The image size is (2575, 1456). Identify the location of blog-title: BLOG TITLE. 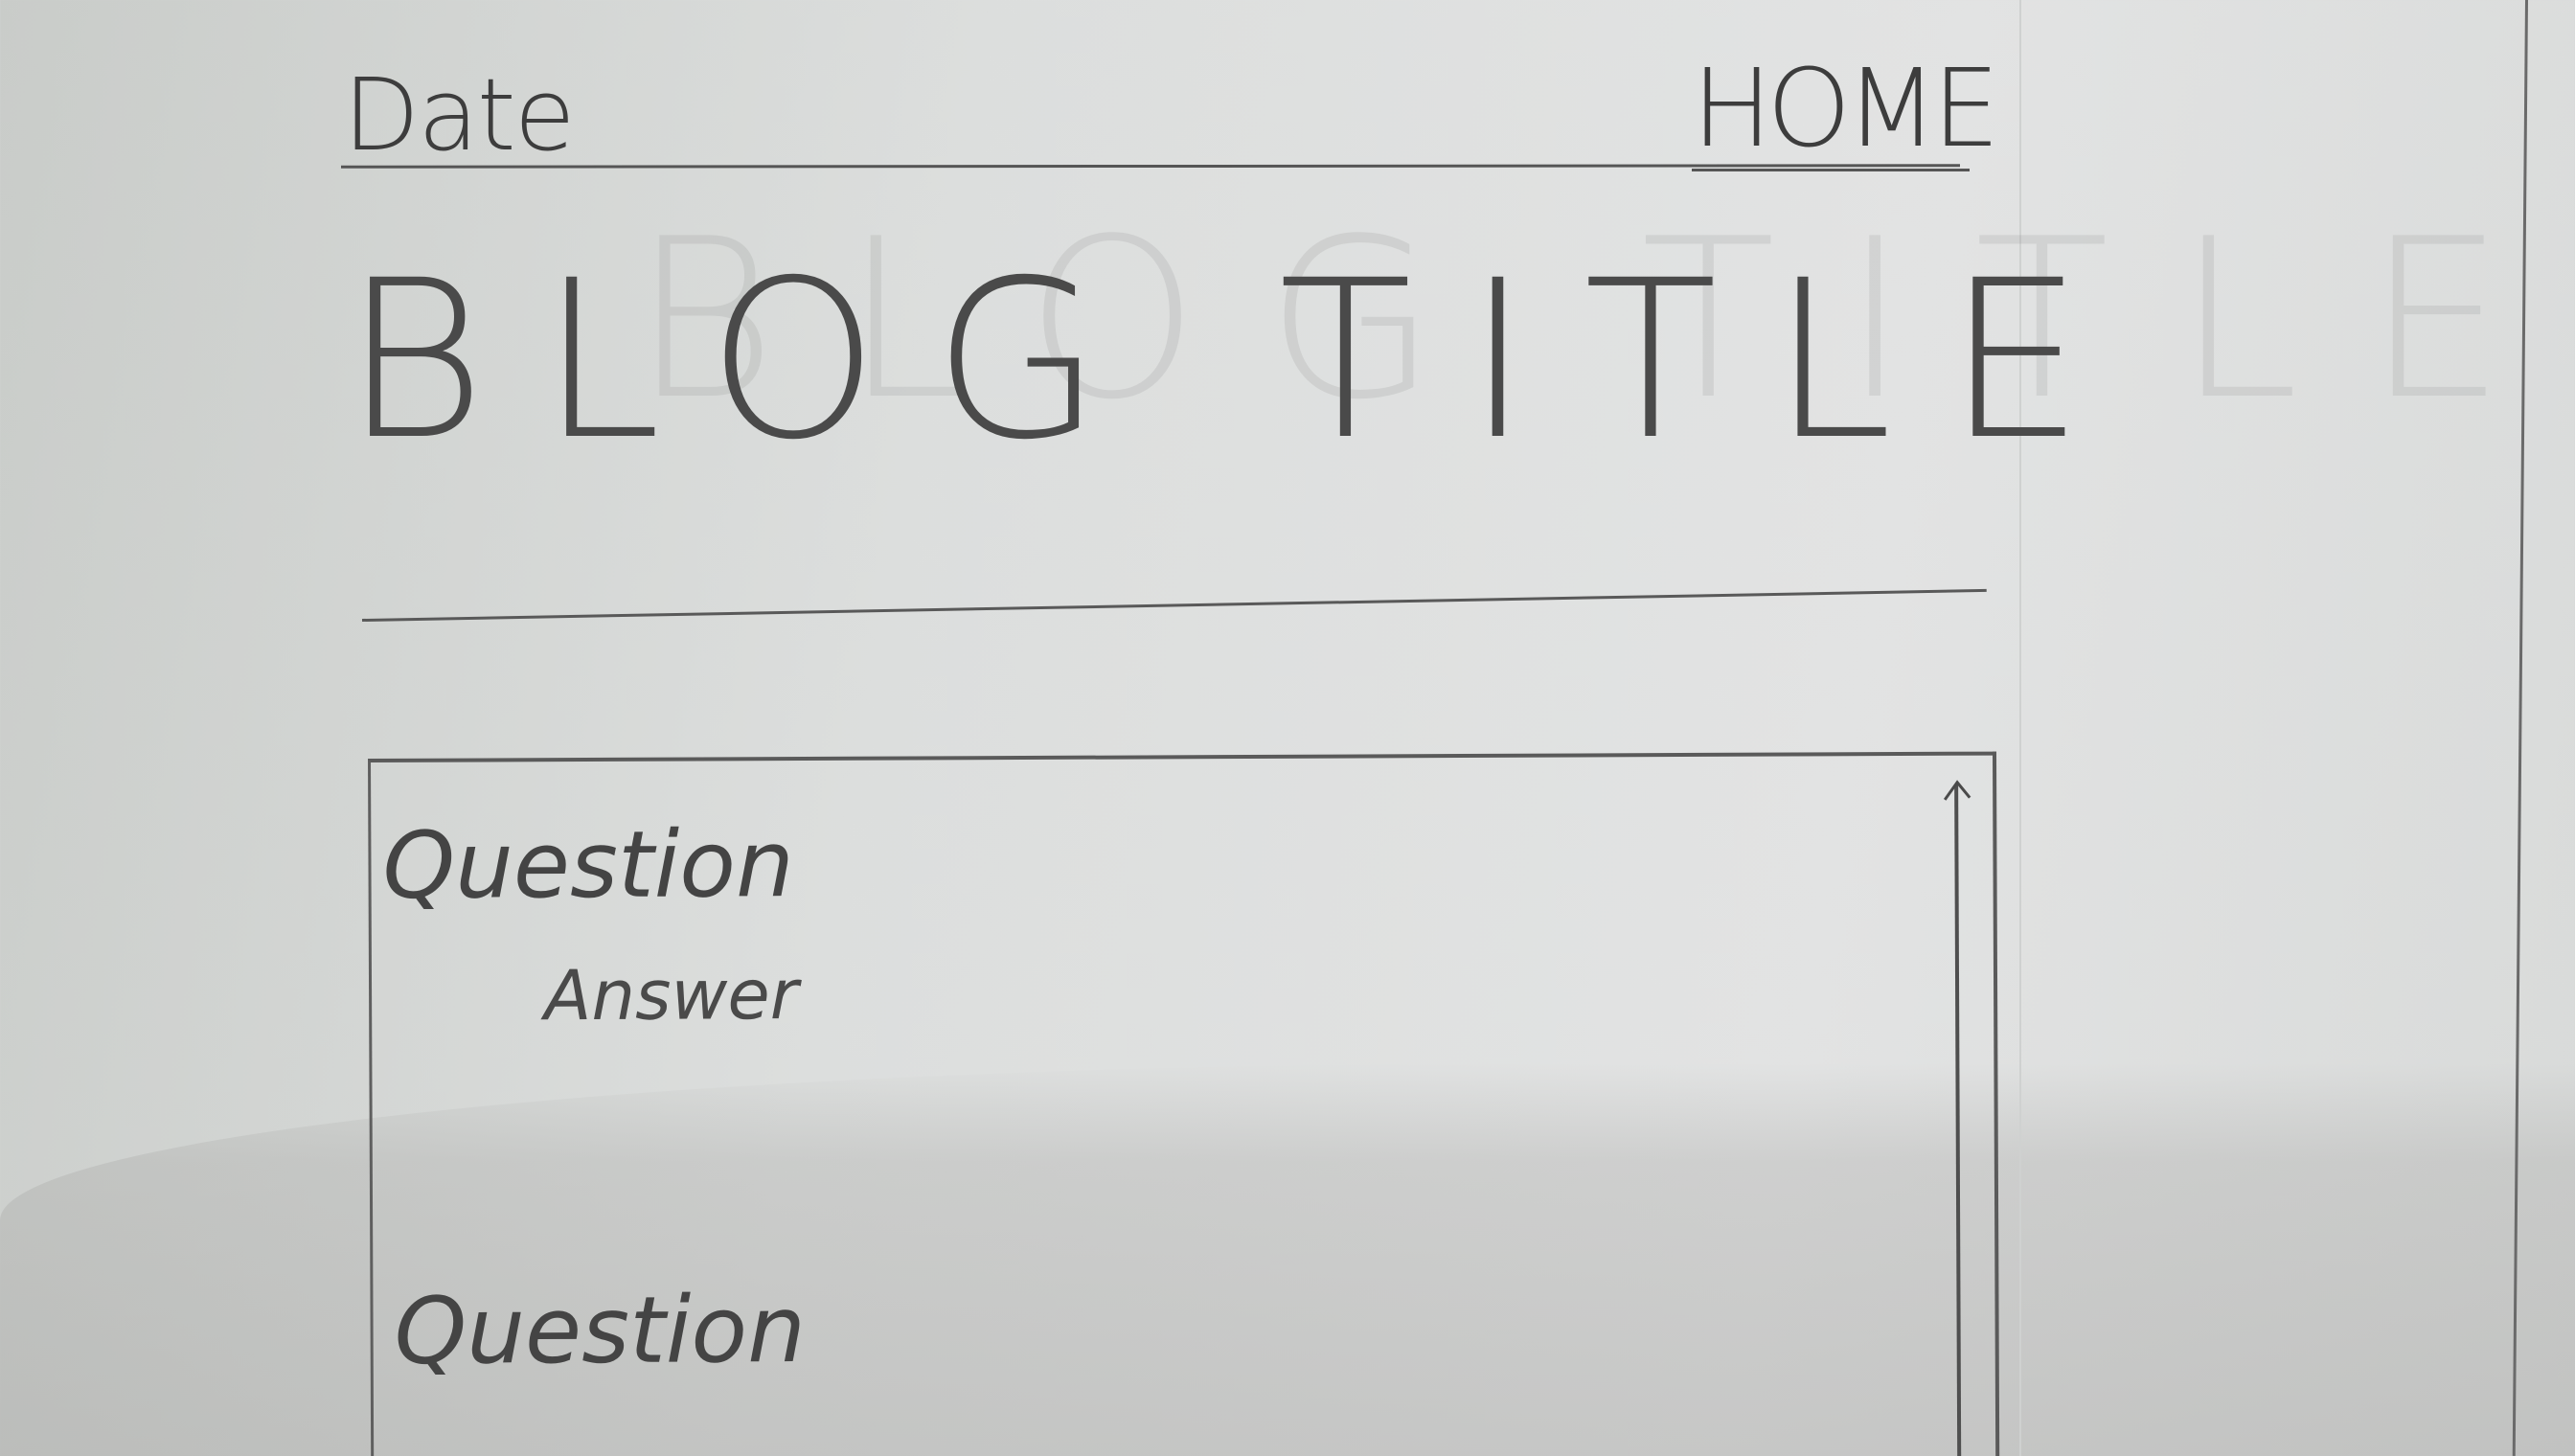
(1240, 360).